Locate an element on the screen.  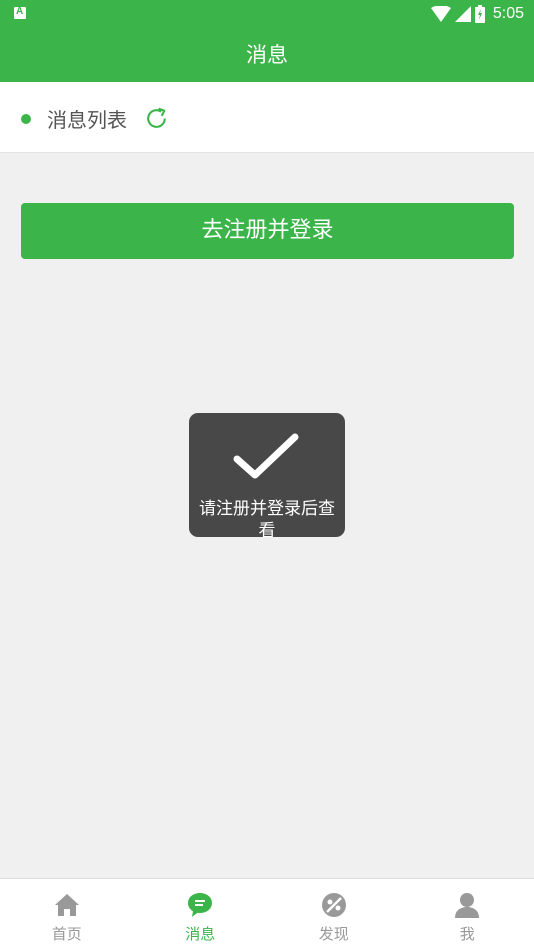
status-bar: 5:05 is located at coordinates (267, 14).